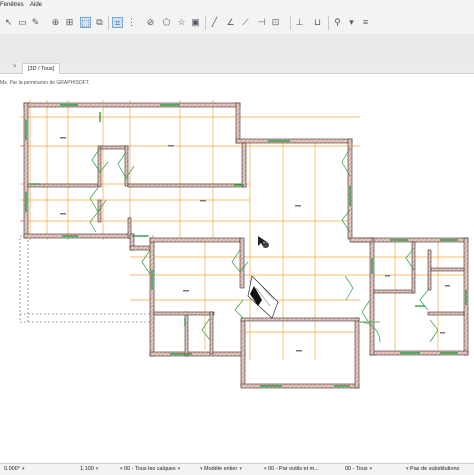 This screenshot has width=474, height=475. What do you see at coordinates (35, 22) in the screenshot?
I see `pen-icon: ✎` at bounding box center [35, 22].